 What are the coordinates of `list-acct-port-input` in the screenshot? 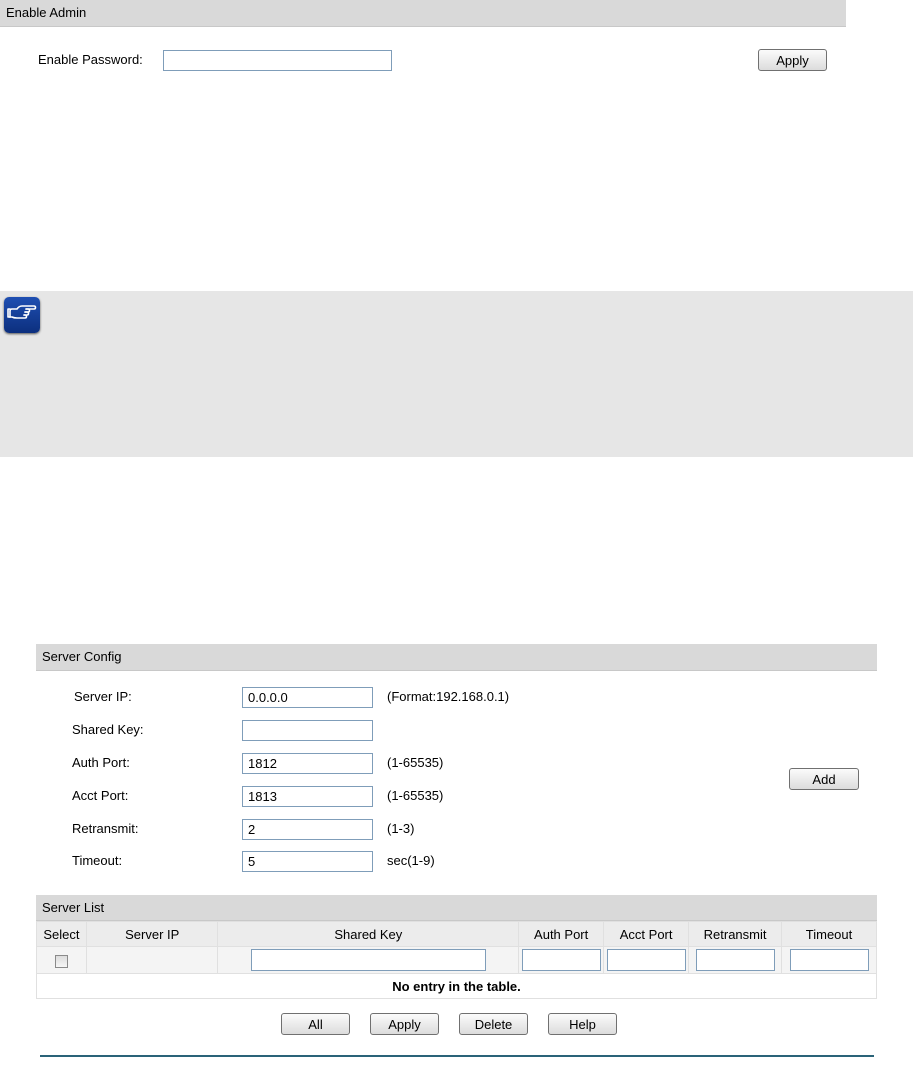 It's located at (646, 960).